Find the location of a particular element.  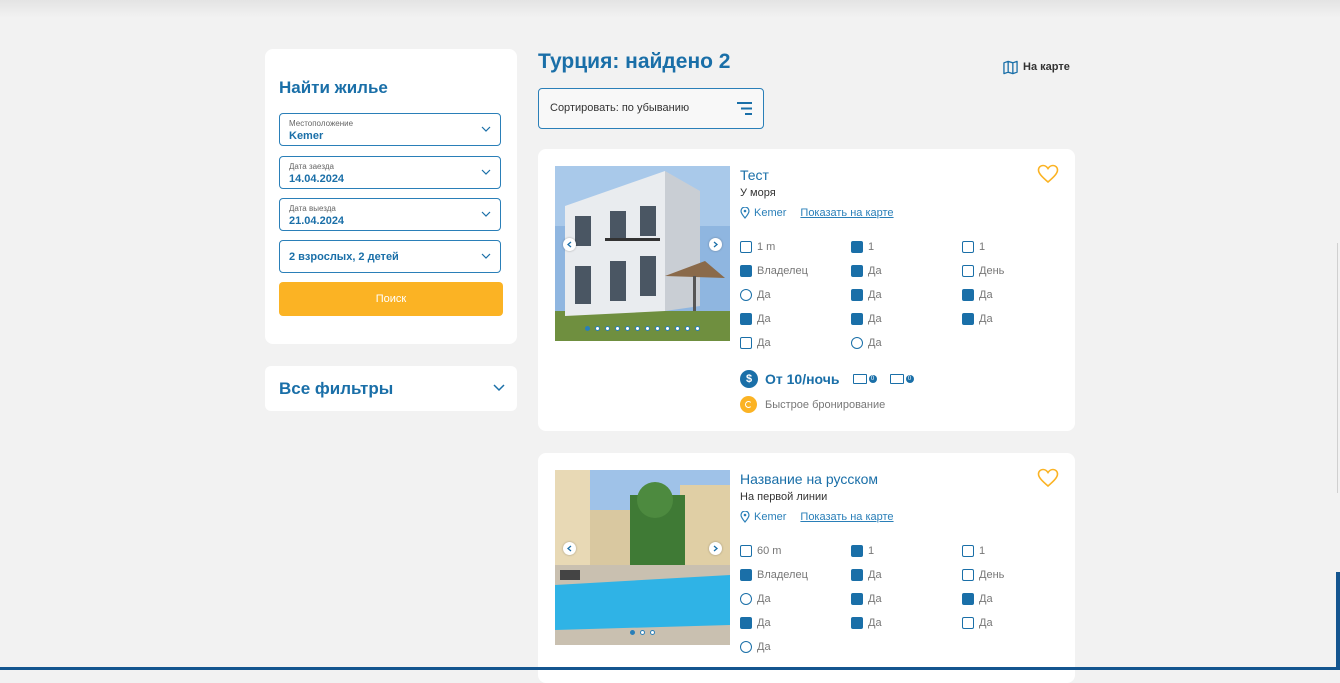

bedrooms-icon is located at coordinates (968, 551).